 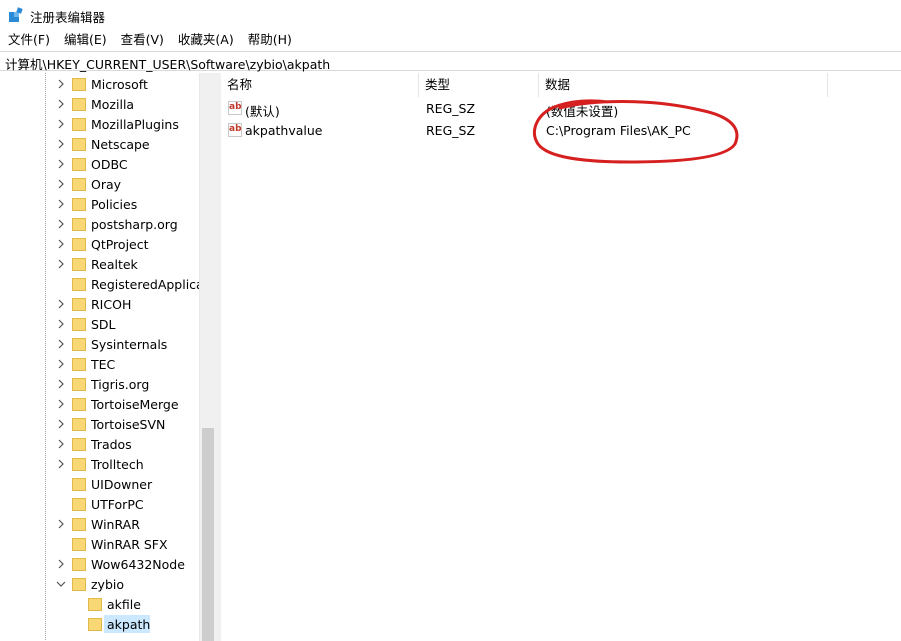 I want to click on value-name: akpathvalue, so click(x=284, y=130).